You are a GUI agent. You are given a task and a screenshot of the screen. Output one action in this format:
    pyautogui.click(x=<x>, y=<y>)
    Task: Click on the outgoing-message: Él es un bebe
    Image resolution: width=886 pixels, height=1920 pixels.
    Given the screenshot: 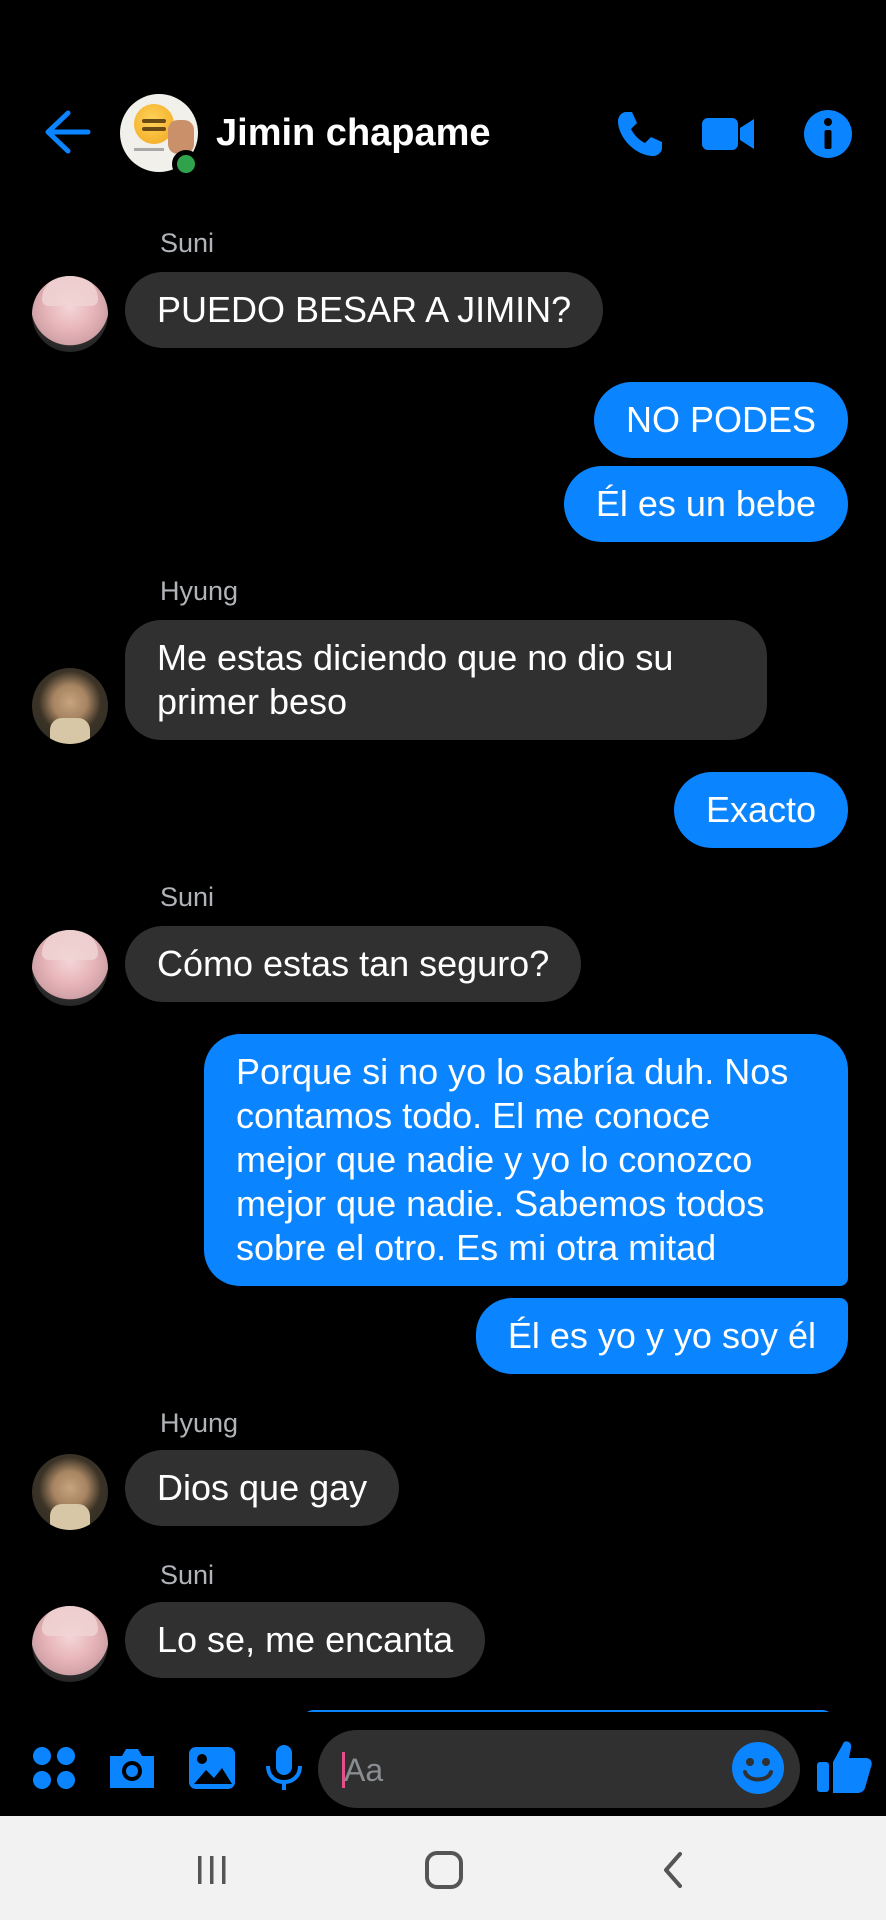 What is the action you would take?
    pyautogui.click(x=705, y=504)
    